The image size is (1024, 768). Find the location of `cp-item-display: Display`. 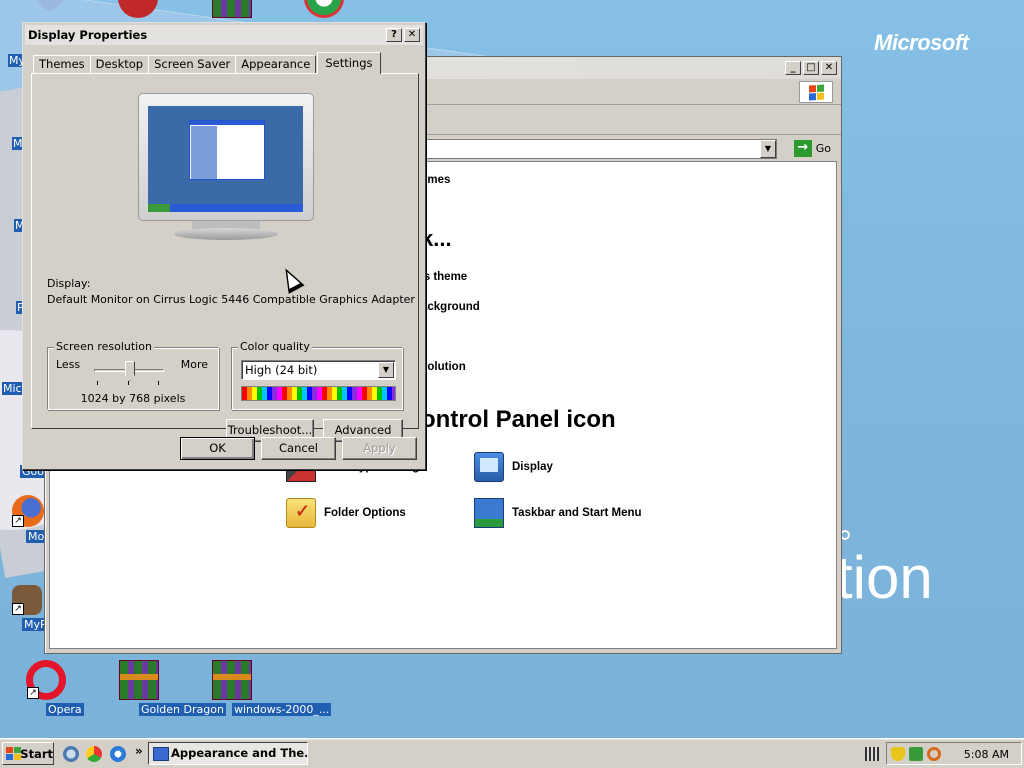

cp-item-display: Display is located at coordinates (513, 467).